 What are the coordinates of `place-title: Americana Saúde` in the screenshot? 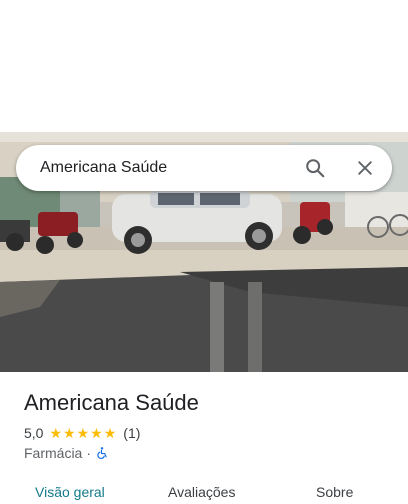 It's located at (111, 402).